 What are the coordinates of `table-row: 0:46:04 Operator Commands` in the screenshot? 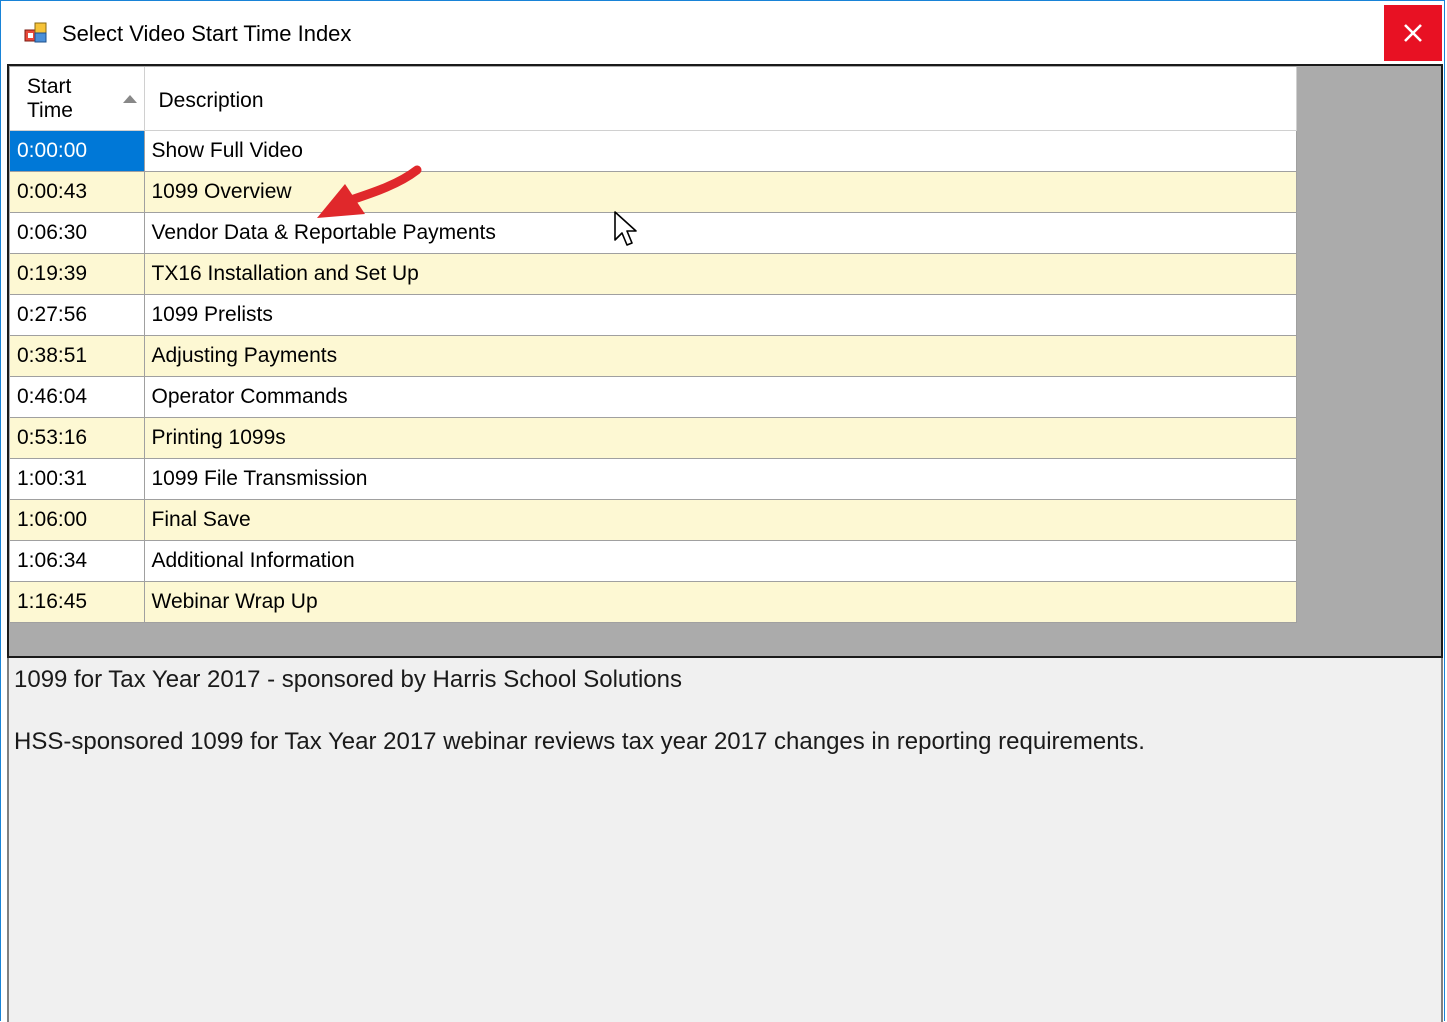 It's located at (653, 397).